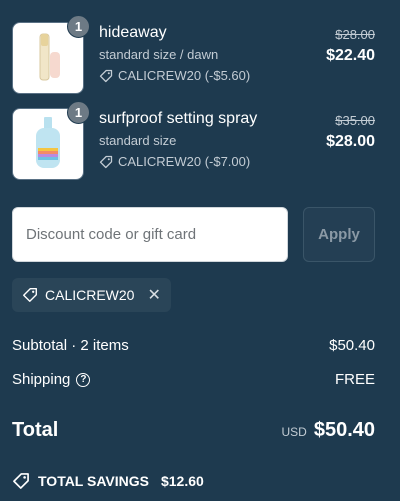 The height and width of the screenshot is (501, 400). Describe the element at coordinates (182, 481) in the screenshot. I see `savings-value: $12.60` at that location.